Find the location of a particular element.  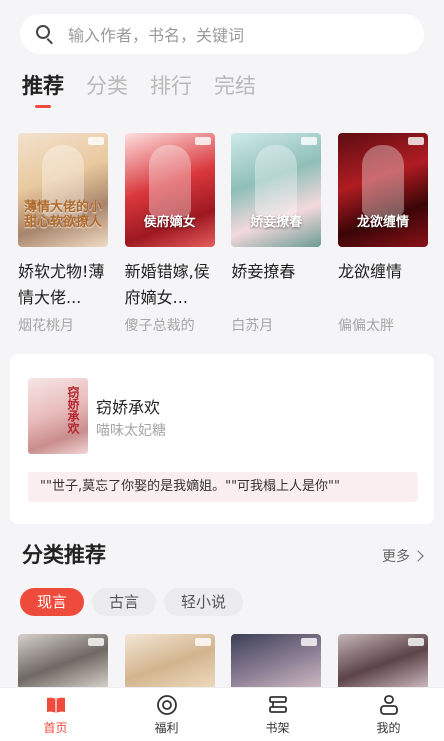

book-card: 薄情大佬的小甜心软欲撩人 娇软尤物!薄情大佬... 烟花桃月 is located at coordinates (63, 234).